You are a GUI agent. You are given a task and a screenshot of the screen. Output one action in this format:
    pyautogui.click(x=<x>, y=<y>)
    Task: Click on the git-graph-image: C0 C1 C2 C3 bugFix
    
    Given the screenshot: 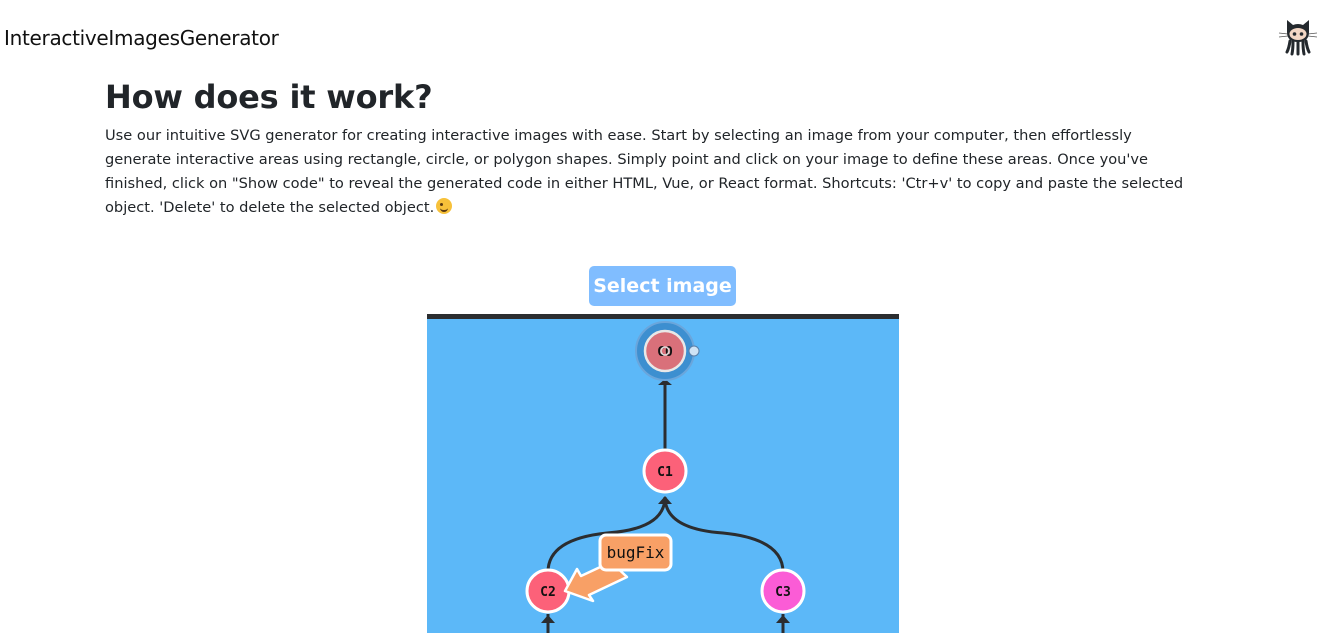 What is the action you would take?
    pyautogui.click(x=665, y=477)
    